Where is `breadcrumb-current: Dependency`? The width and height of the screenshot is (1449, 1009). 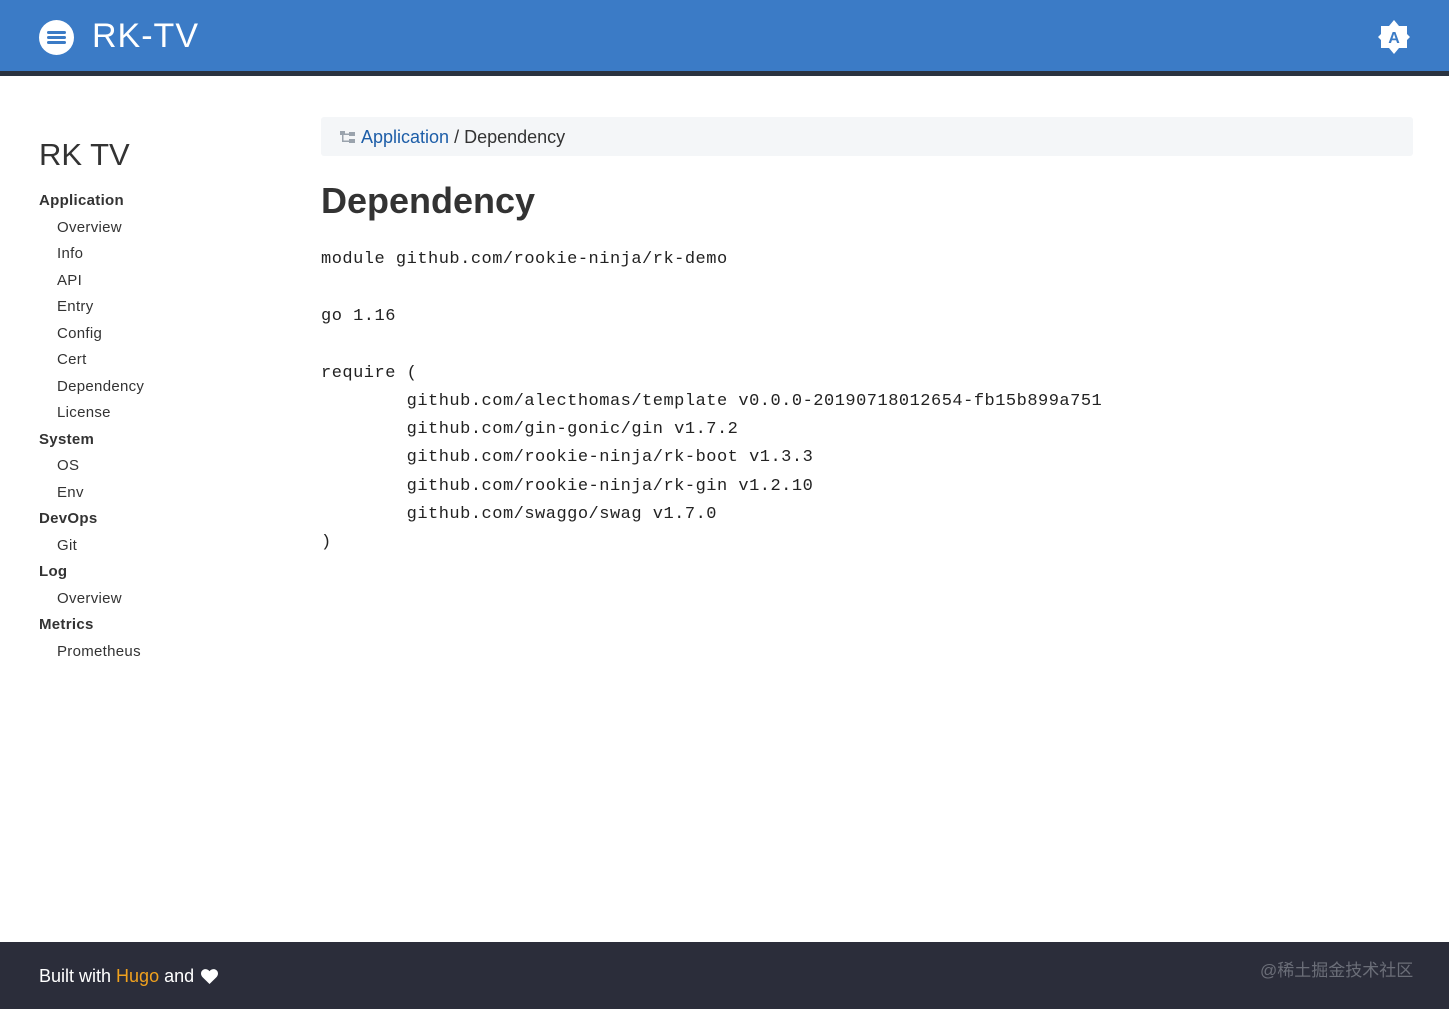 breadcrumb-current: Dependency is located at coordinates (515, 137).